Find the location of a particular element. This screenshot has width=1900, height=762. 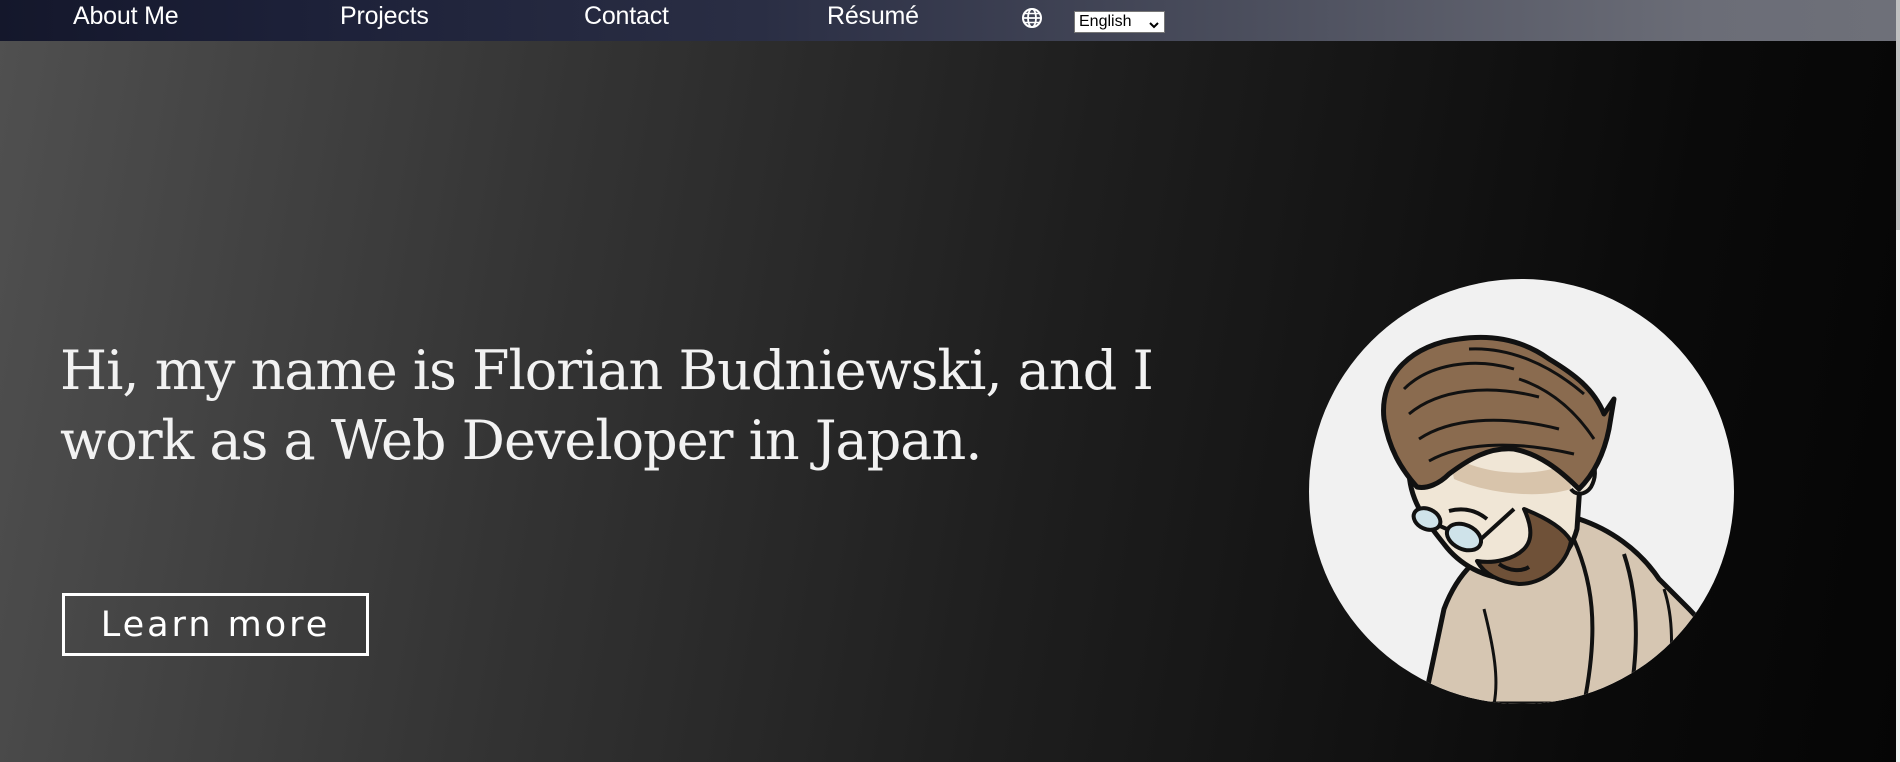

globe-icon is located at coordinates (1032, 18).